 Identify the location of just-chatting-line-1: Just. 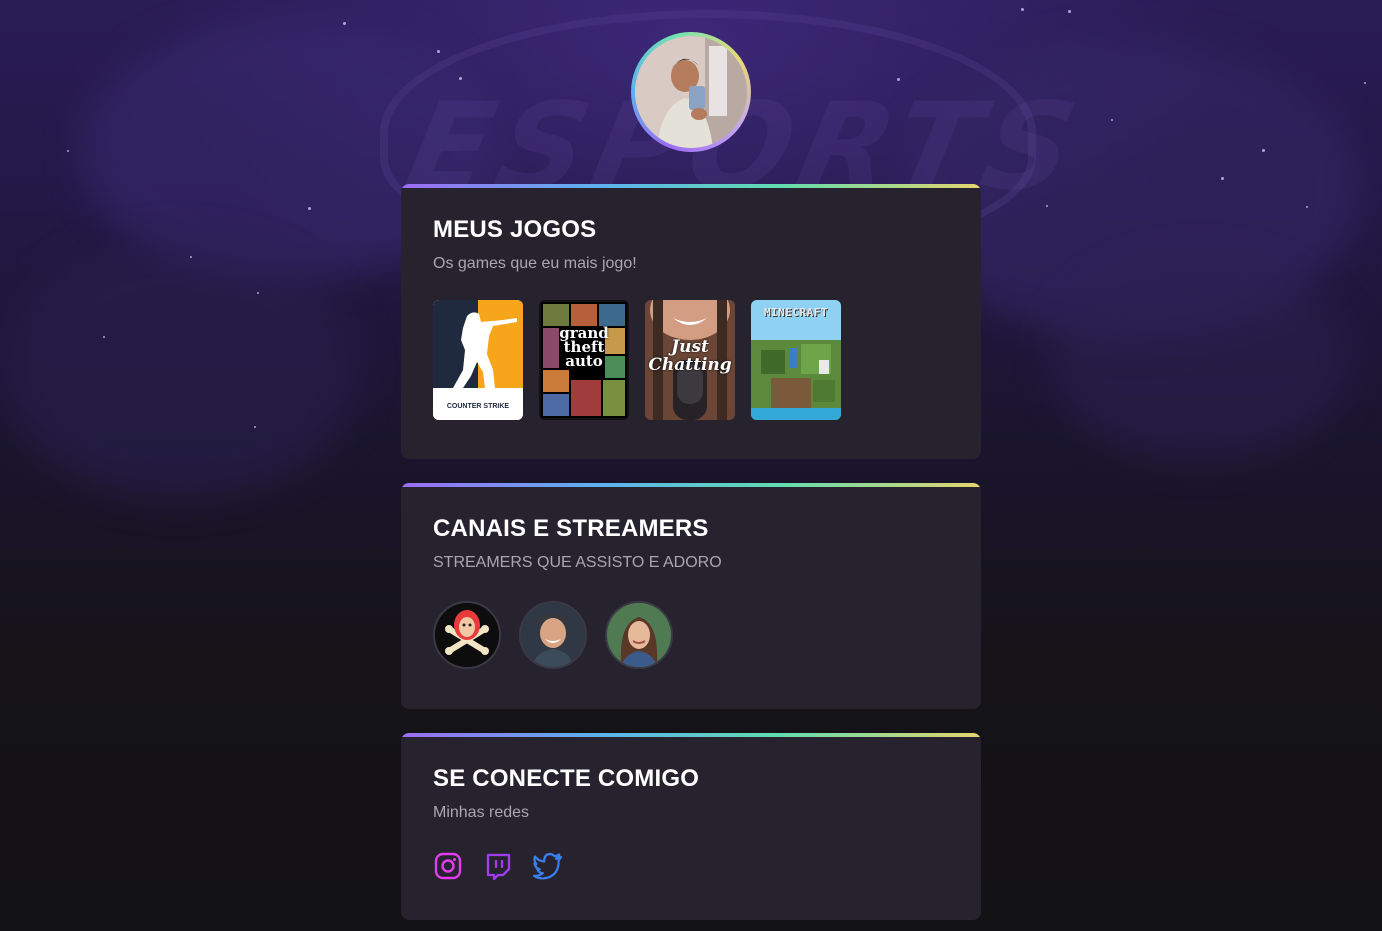
(690, 347).